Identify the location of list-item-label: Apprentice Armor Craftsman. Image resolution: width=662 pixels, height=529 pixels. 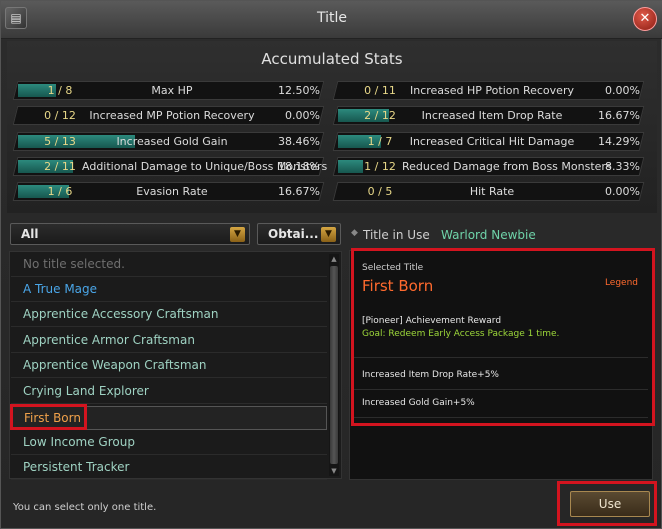
(109, 340).